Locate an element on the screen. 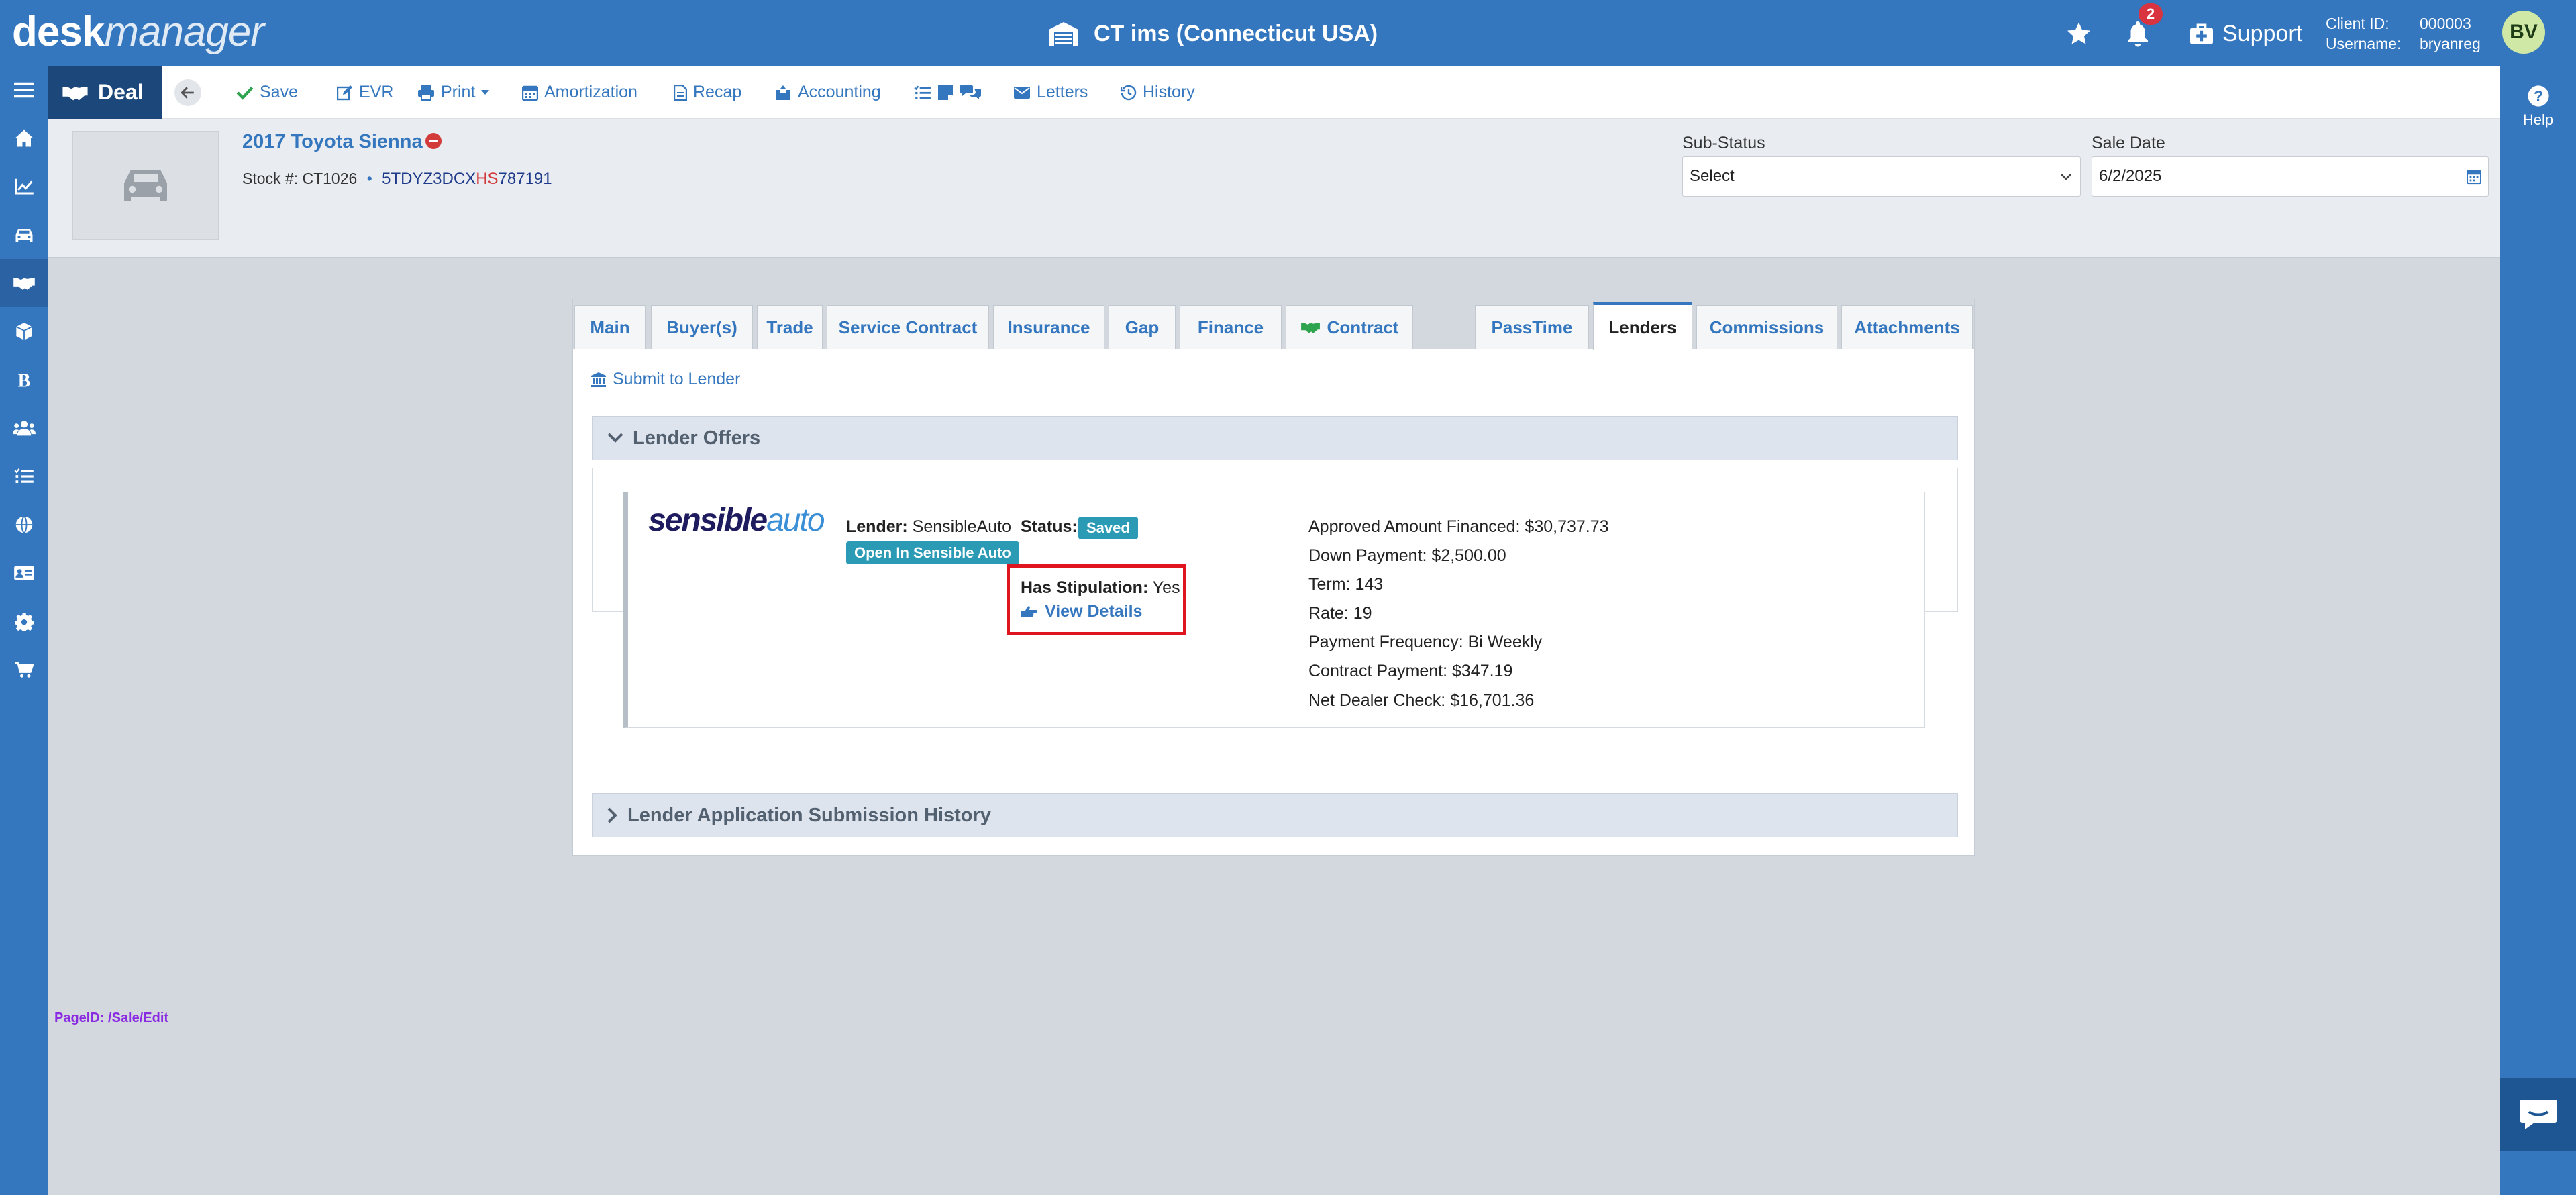  reports-chart-icon is located at coordinates (24, 186).